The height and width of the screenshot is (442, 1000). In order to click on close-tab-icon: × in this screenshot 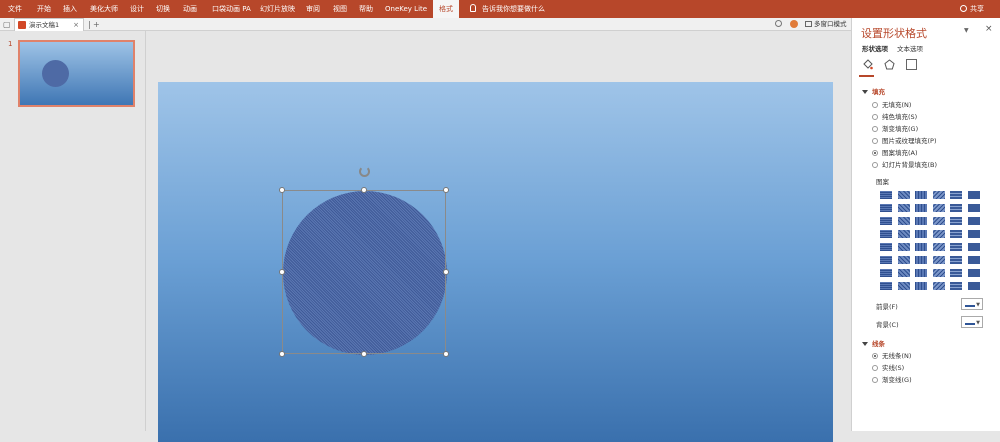, I will do `click(76, 25)`.